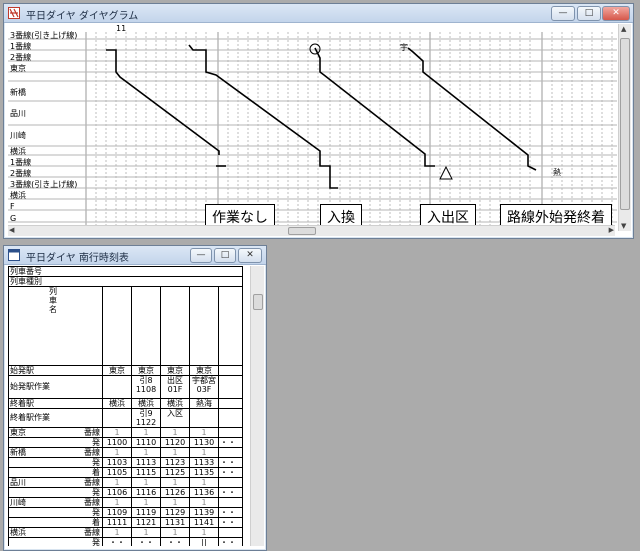  What do you see at coordinates (175, 442) in the screenshot?
I see `time-cell: 1120` at bounding box center [175, 442].